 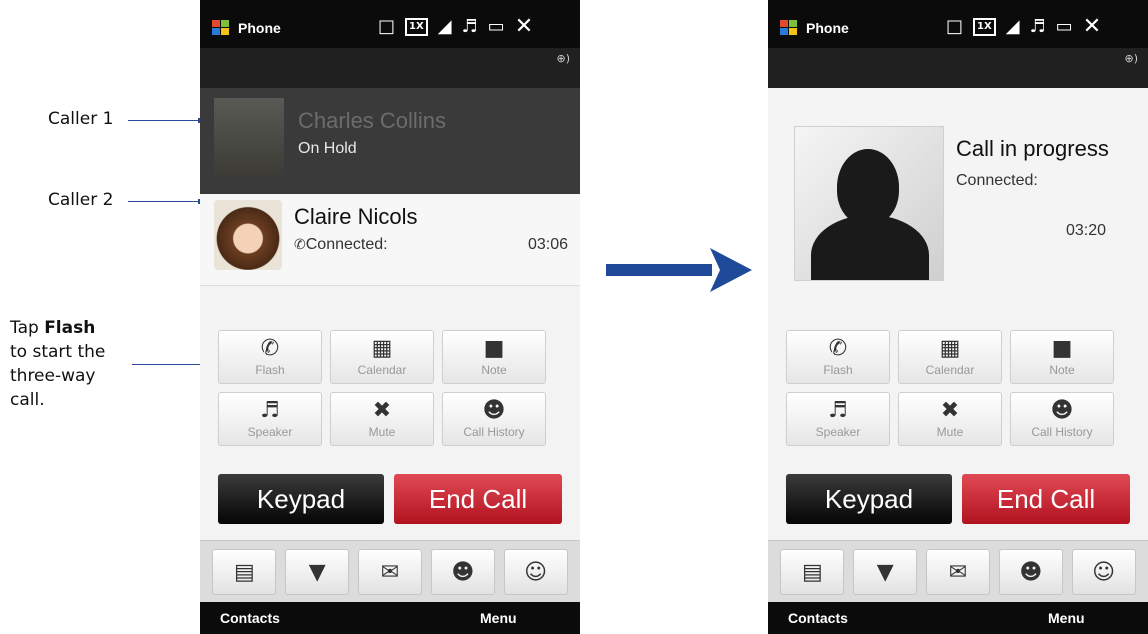 What do you see at coordinates (248, 235) in the screenshot?
I see `caller-2-photo` at bounding box center [248, 235].